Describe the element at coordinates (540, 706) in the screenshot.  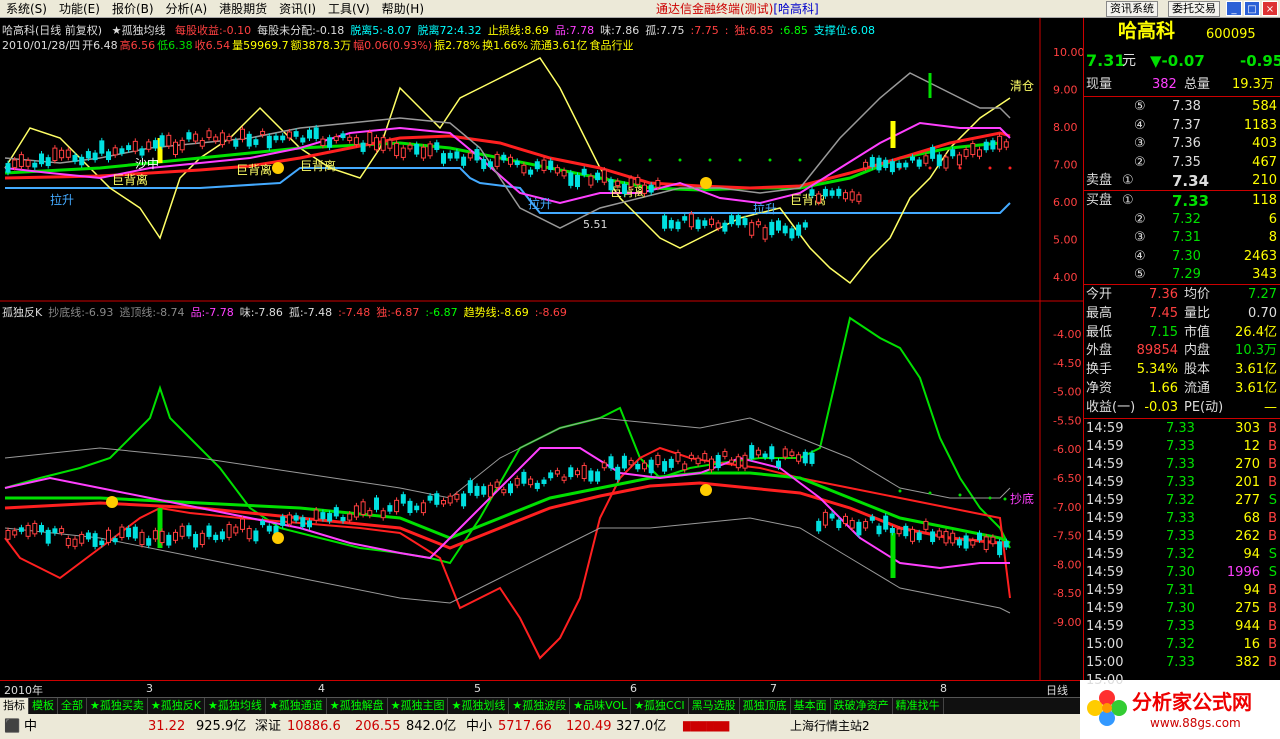
I see `tab-10: ★孤独波段` at that location.